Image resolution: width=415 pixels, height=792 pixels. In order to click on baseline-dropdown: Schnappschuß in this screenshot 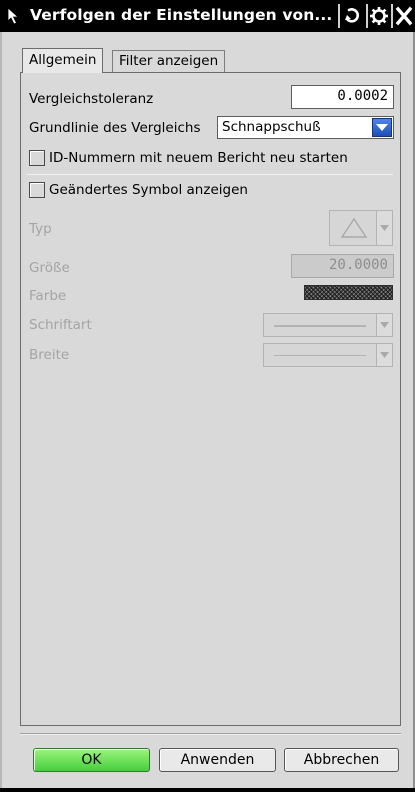, I will do `click(305, 127)`.